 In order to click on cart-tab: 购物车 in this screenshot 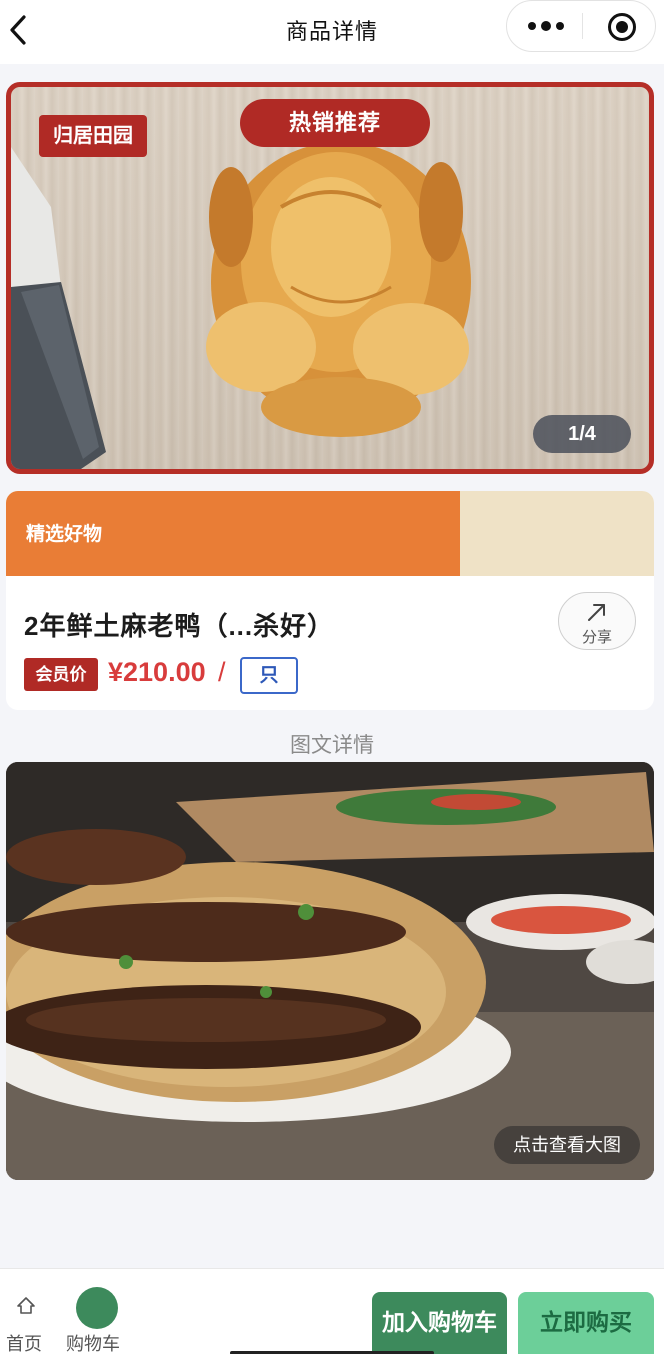, I will do `click(98, 1320)`.